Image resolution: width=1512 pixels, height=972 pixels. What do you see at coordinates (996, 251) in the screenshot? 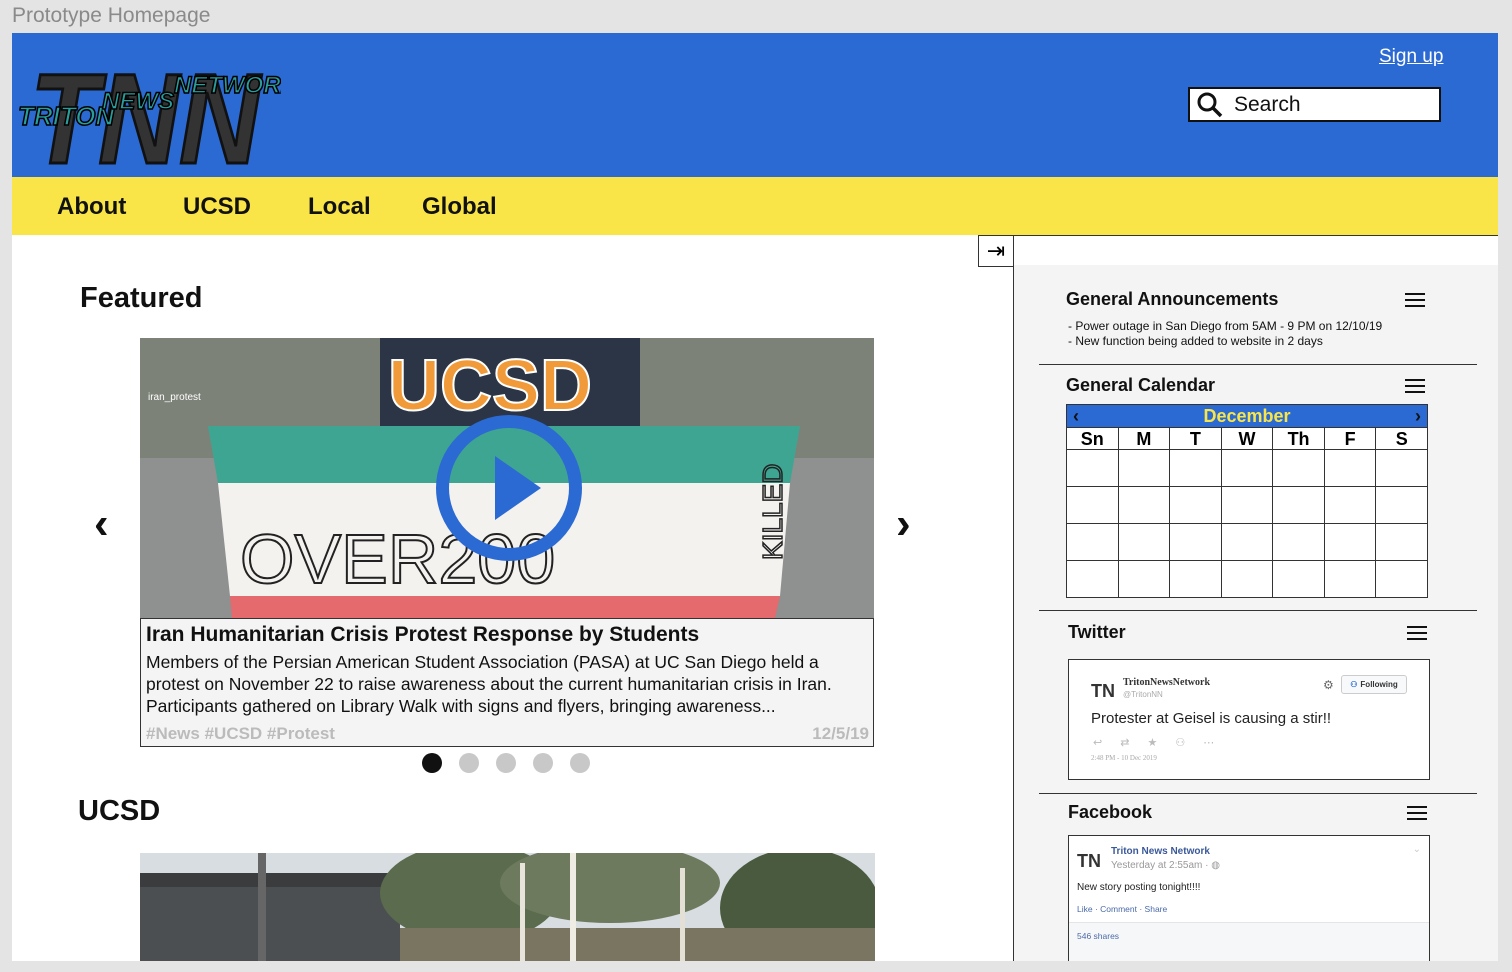
I see `collapse-sidebar-icon: ⇥` at bounding box center [996, 251].